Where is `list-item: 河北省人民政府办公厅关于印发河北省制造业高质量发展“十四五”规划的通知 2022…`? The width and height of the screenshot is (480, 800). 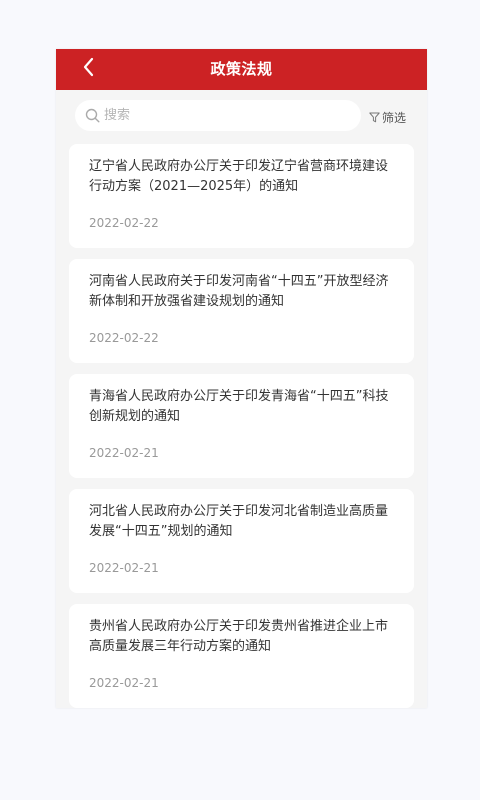 list-item: 河北省人民政府办公厅关于印发河北省制造业高质量发展“十四五”规划的通知 2022… is located at coordinates (241, 541).